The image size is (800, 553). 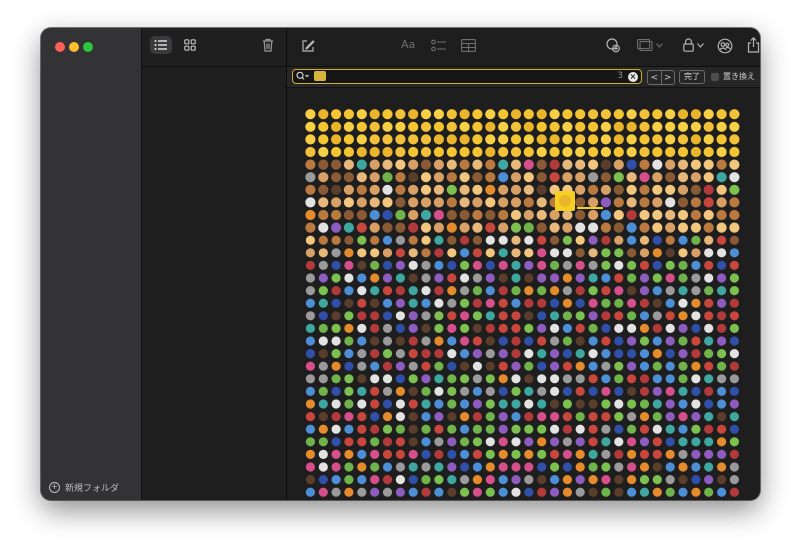 I want to click on search-options-icon, so click(x=303, y=76).